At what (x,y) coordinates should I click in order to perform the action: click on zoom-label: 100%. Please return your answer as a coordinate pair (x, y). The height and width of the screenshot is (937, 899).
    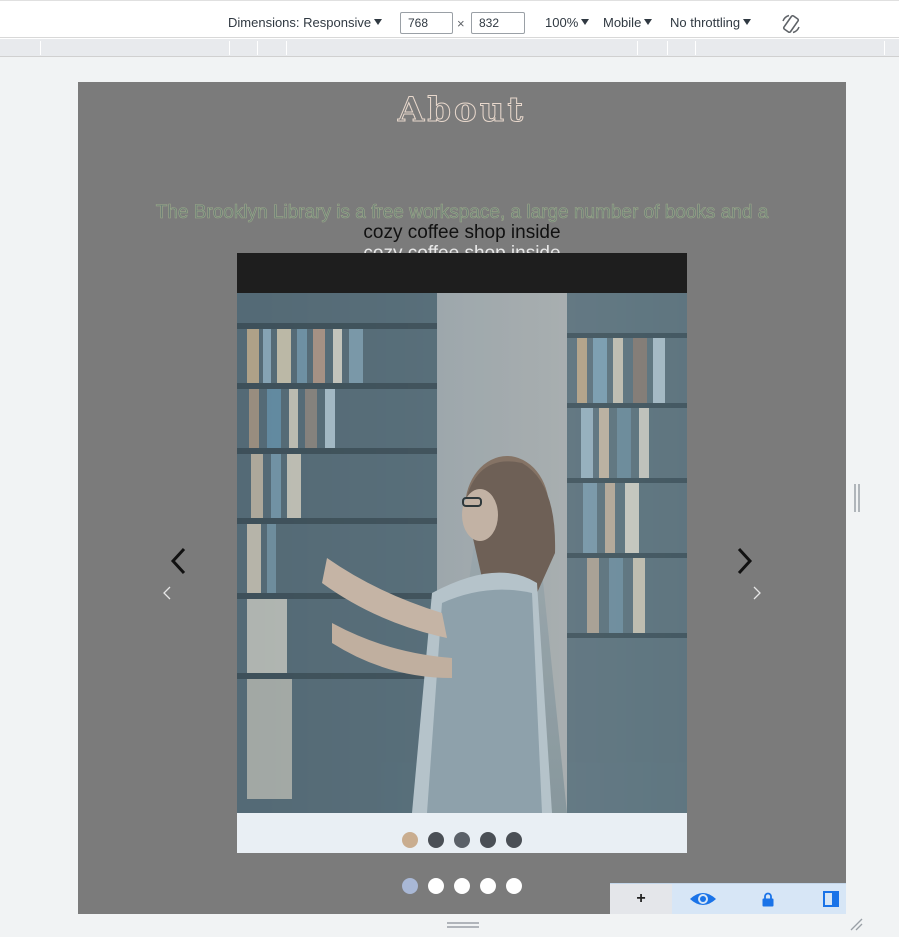
    Looking at the image, I should click on (562, 22).